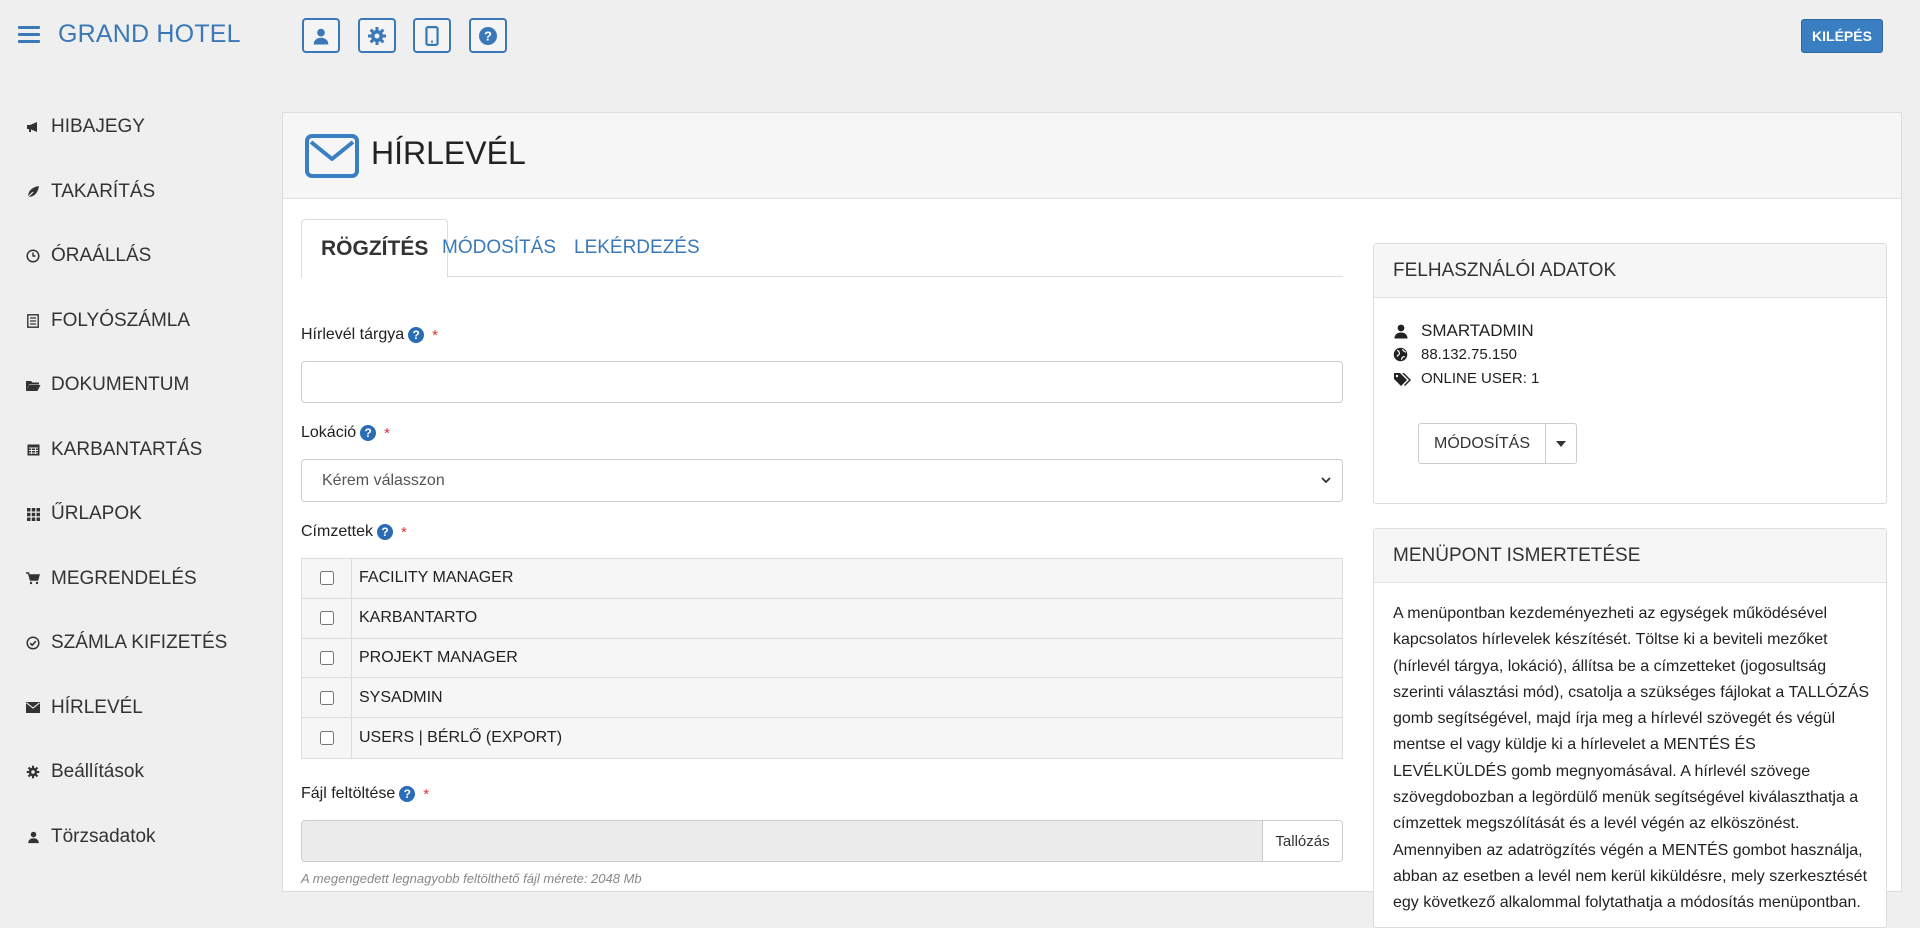  I want to click on mobile-icon, so click(432, 35).